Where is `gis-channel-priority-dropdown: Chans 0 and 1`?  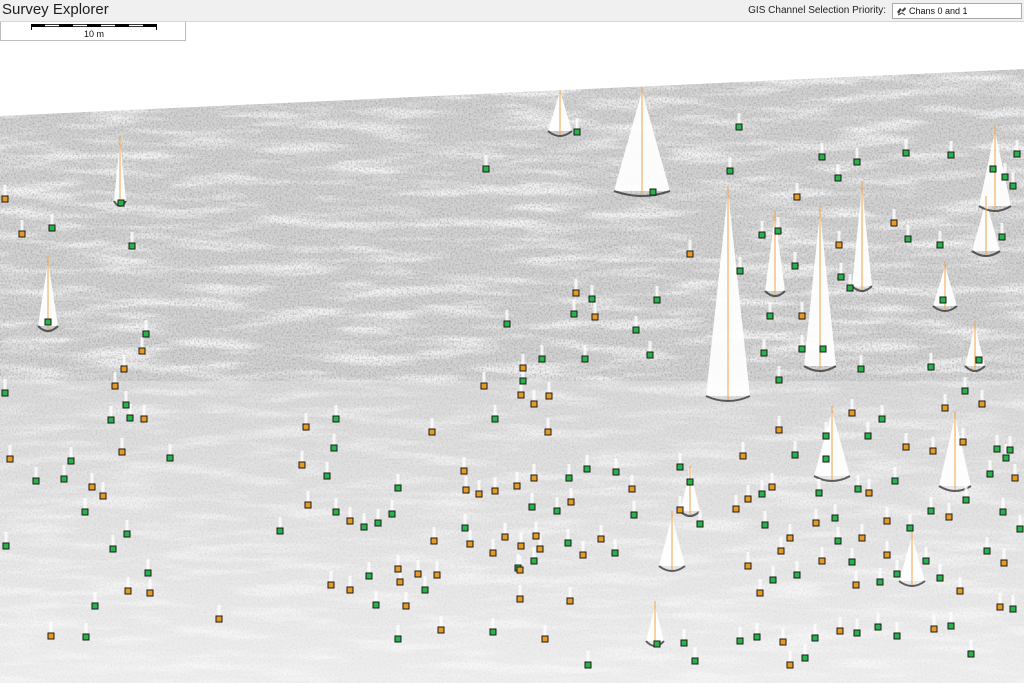
gis-channel-priority-dropdown: Chans 0 and 1 is located at coordinates (957, 11).